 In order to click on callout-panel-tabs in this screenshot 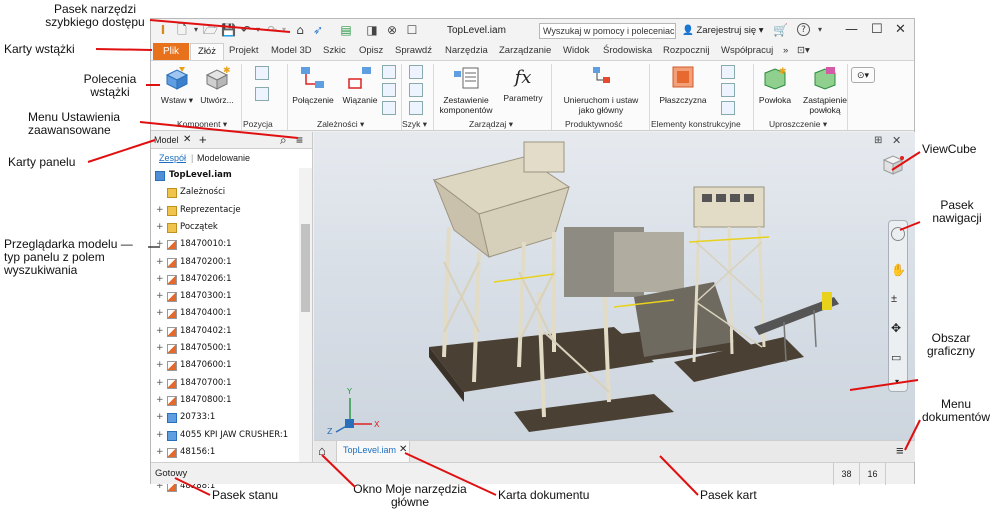, I will do `click(121, 151)`.